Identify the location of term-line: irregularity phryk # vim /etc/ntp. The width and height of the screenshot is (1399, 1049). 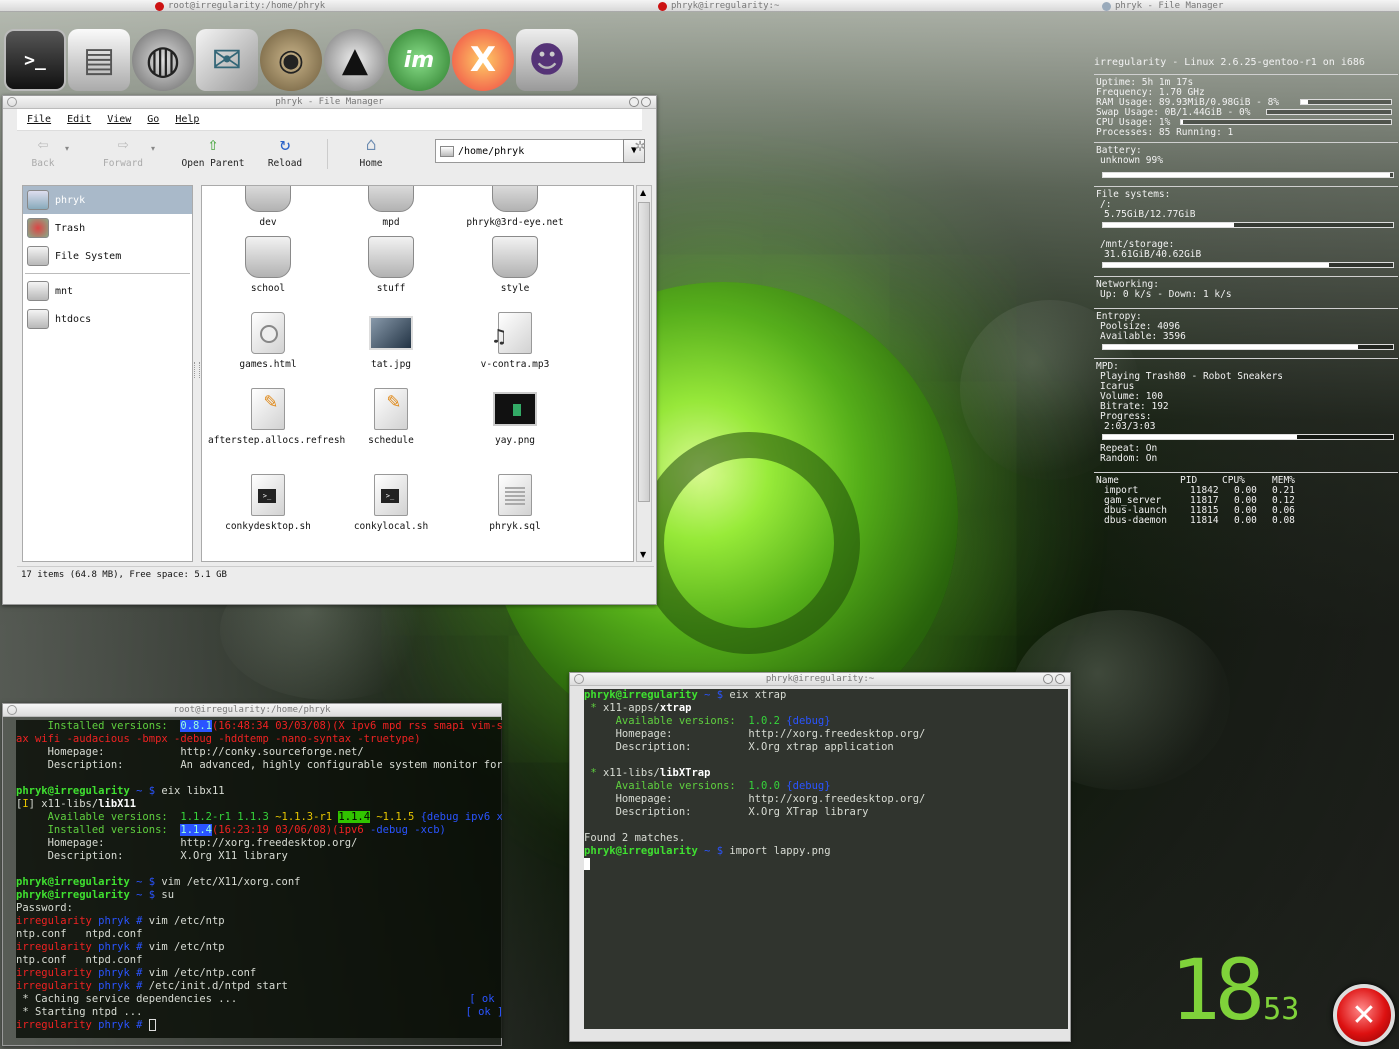
(120, 921).